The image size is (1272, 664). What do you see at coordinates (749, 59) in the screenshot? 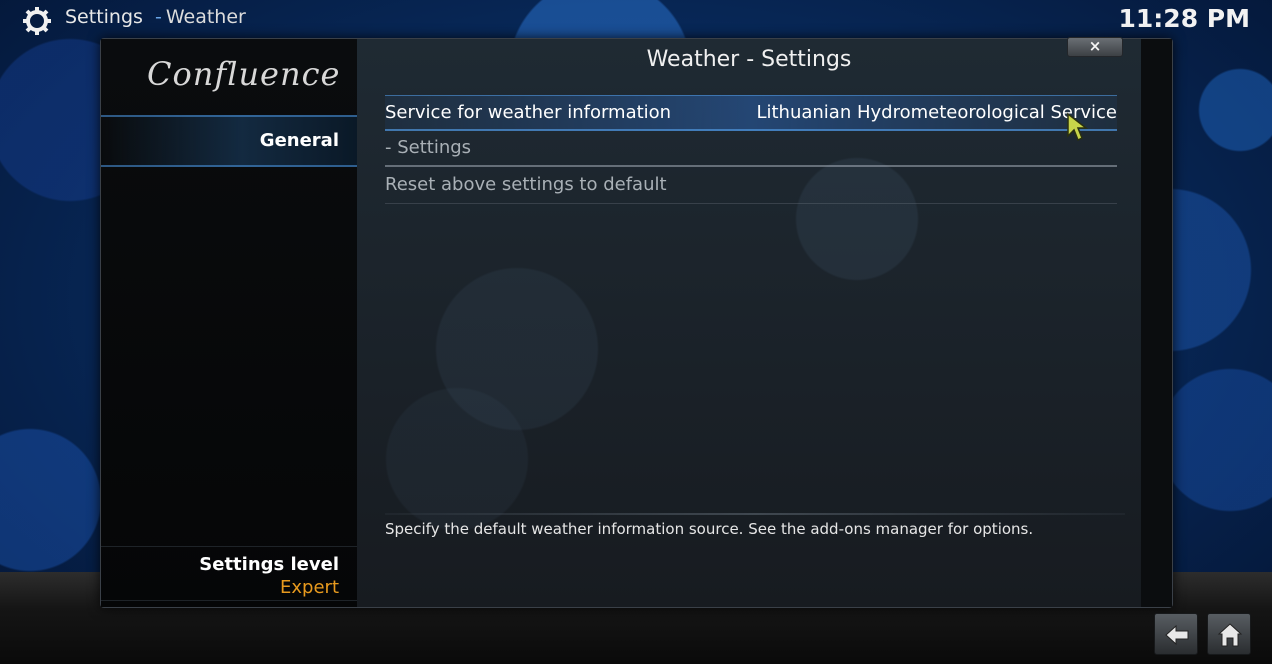
I see `dialog-title: Weather - Settings` at bounding box center [749, 59].